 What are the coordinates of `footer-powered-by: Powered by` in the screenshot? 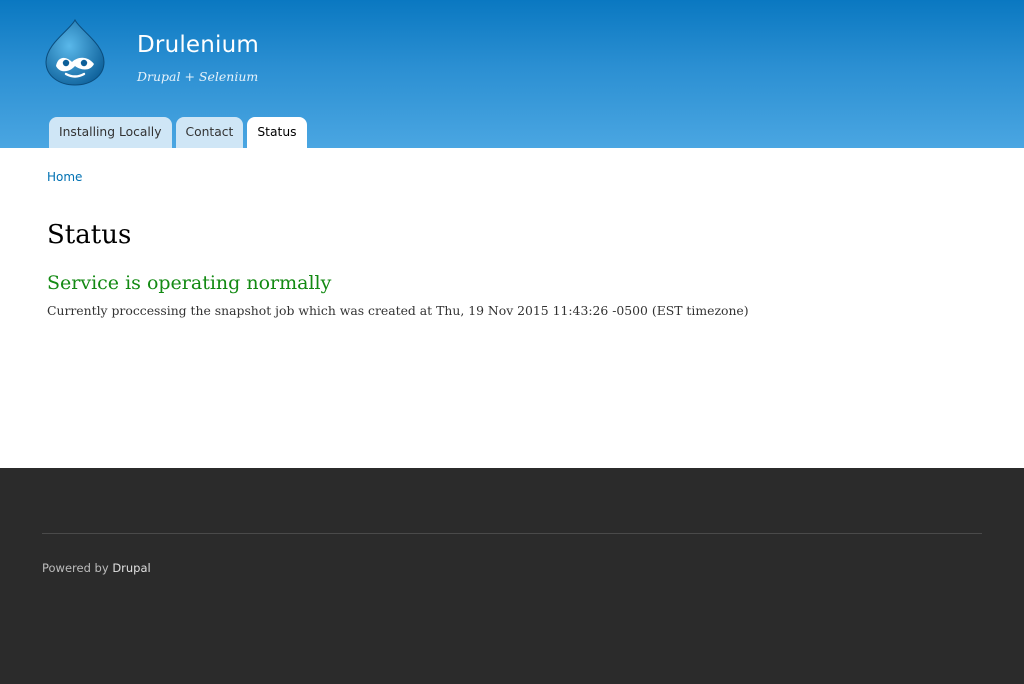 It's located at (75, 568).